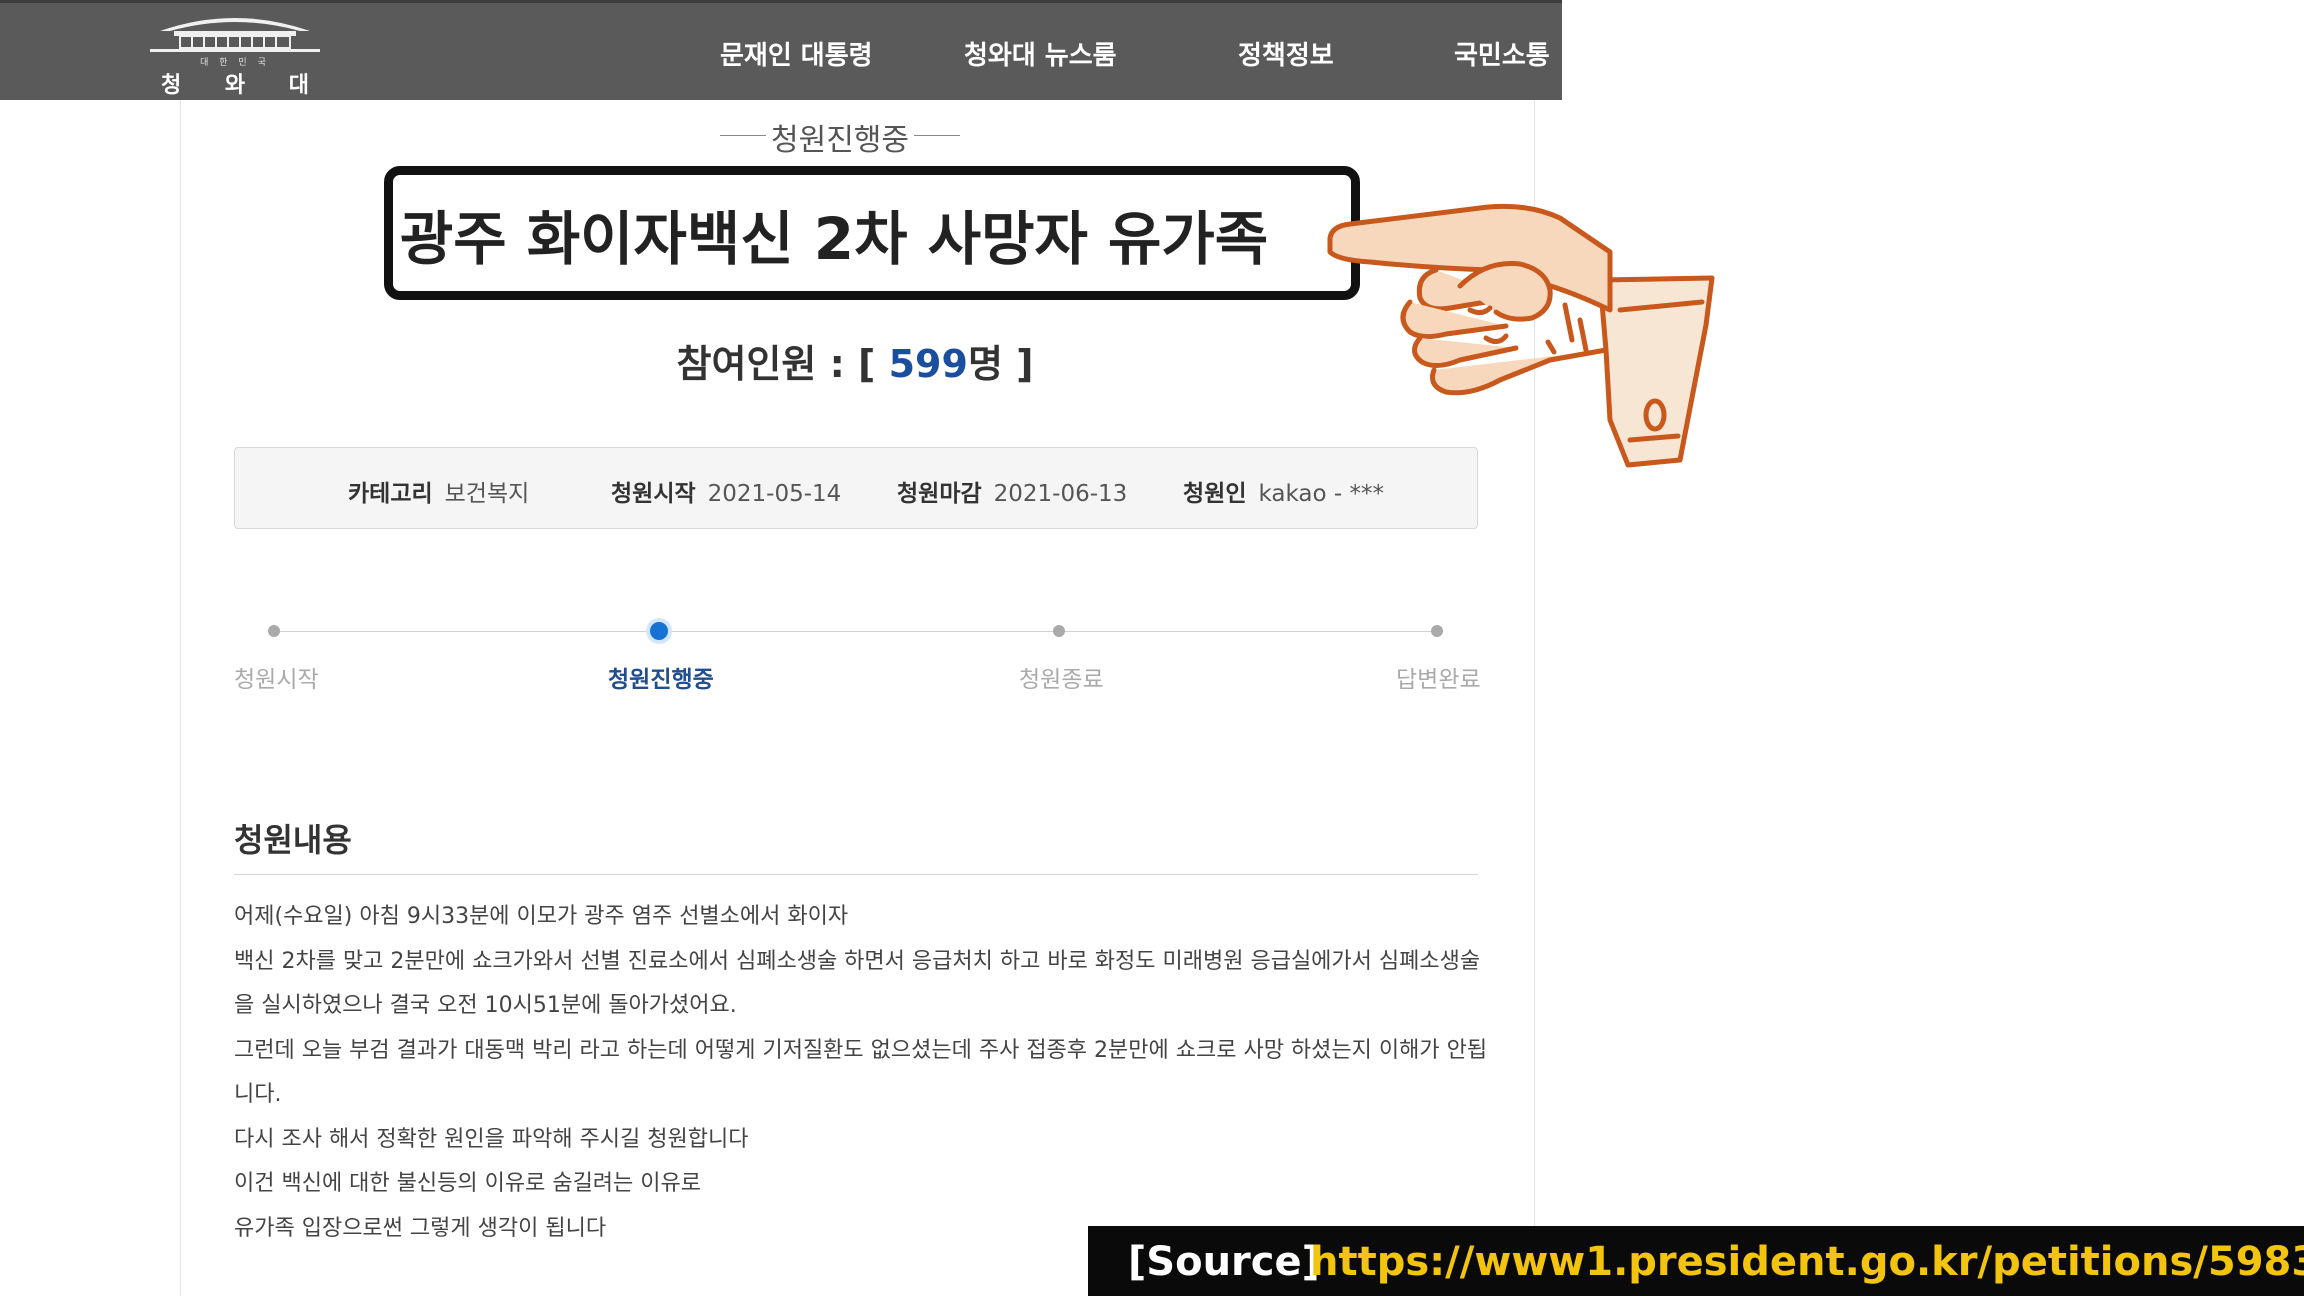  What do you see at coordinates (774, 494) in the screenshot?
I see `info-value: 2021-05-14` at bounding box center [774, 494].